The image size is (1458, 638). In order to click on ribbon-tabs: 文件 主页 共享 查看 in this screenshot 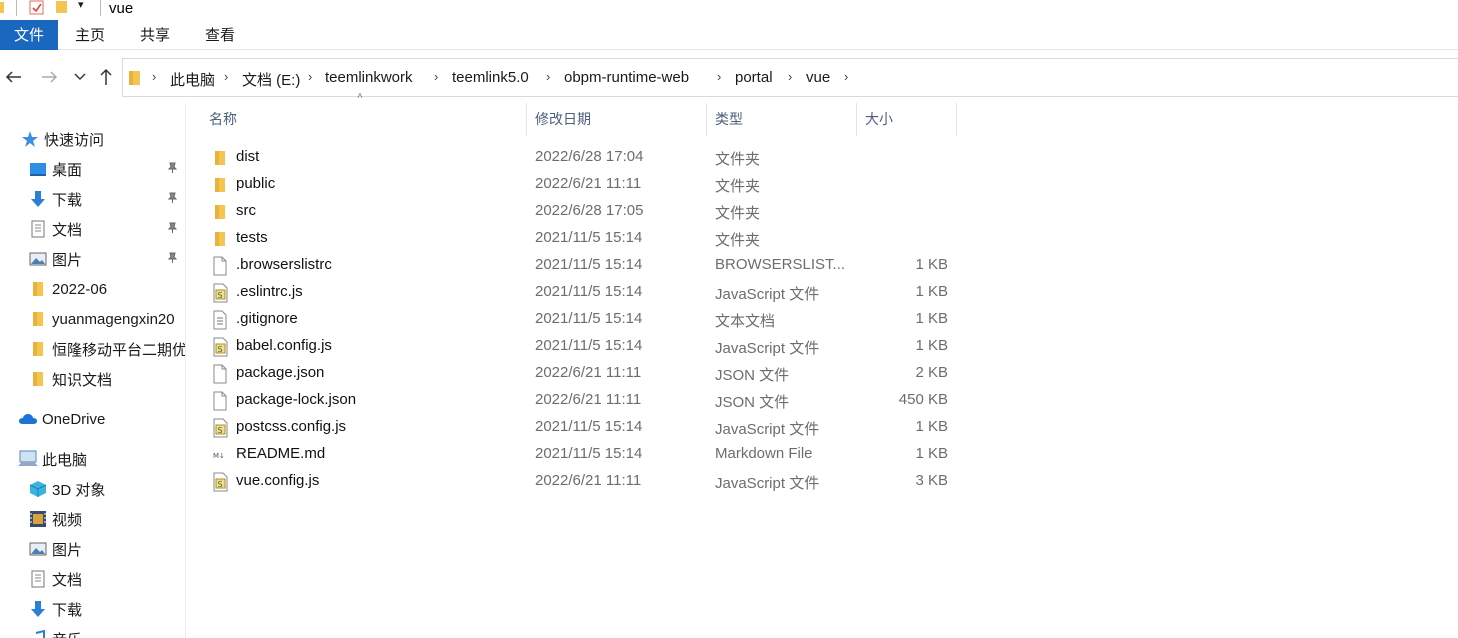, I will do `click(729, 35)`.